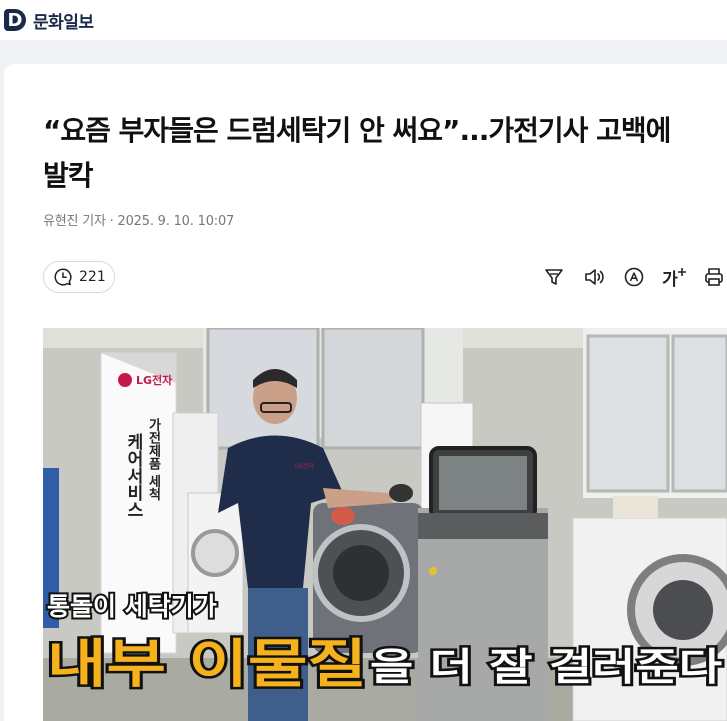  What do you see at coordinates (670, 279) in the screenshot?
I see `font-size-label: 가` at bounding box center [670, 279].